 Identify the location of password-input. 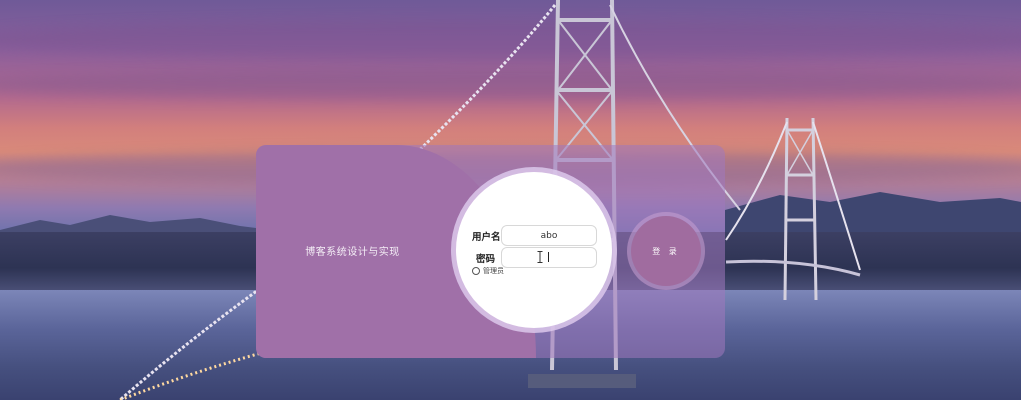
(549, 257).